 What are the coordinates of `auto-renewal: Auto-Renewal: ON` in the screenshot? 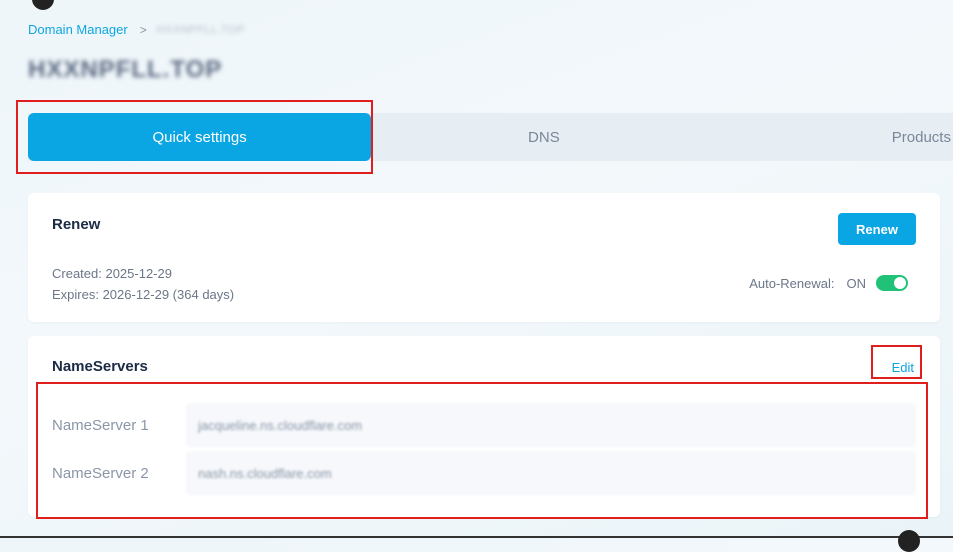 It's located at (828, 283).